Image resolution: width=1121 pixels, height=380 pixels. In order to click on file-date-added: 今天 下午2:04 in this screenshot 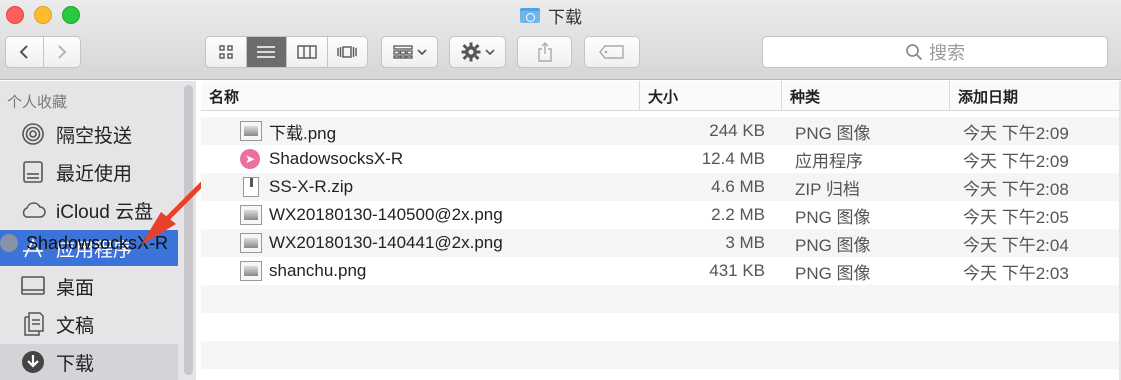, I will do `click(1016, 243)`.